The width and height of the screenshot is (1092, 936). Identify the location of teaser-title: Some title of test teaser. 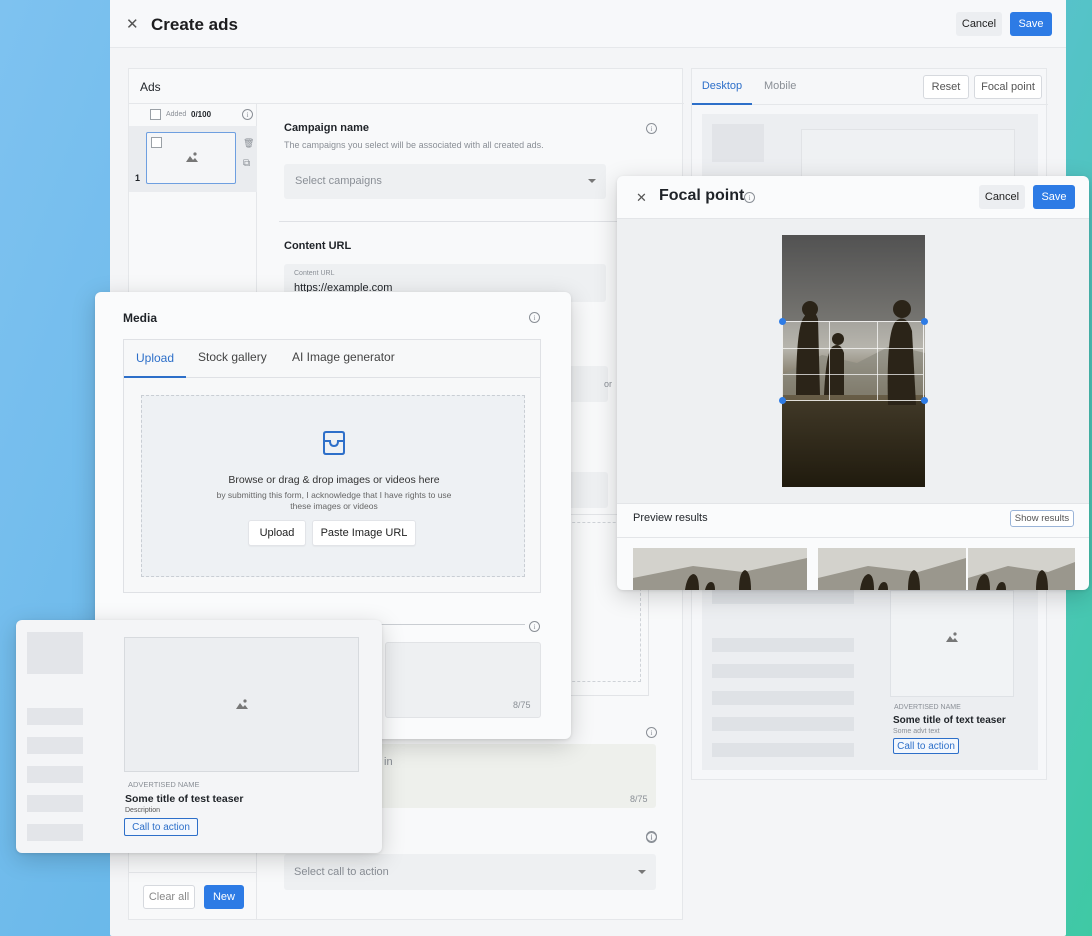
(184, 799).